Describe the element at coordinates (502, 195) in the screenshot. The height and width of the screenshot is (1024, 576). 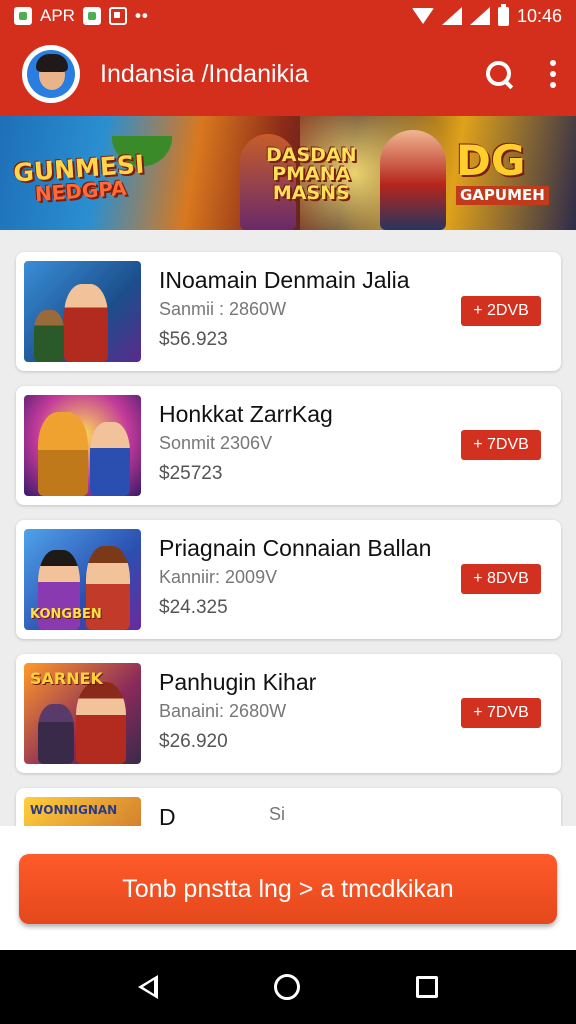
I see `banner-logo-right-line2: GAPUMEH` at that location.